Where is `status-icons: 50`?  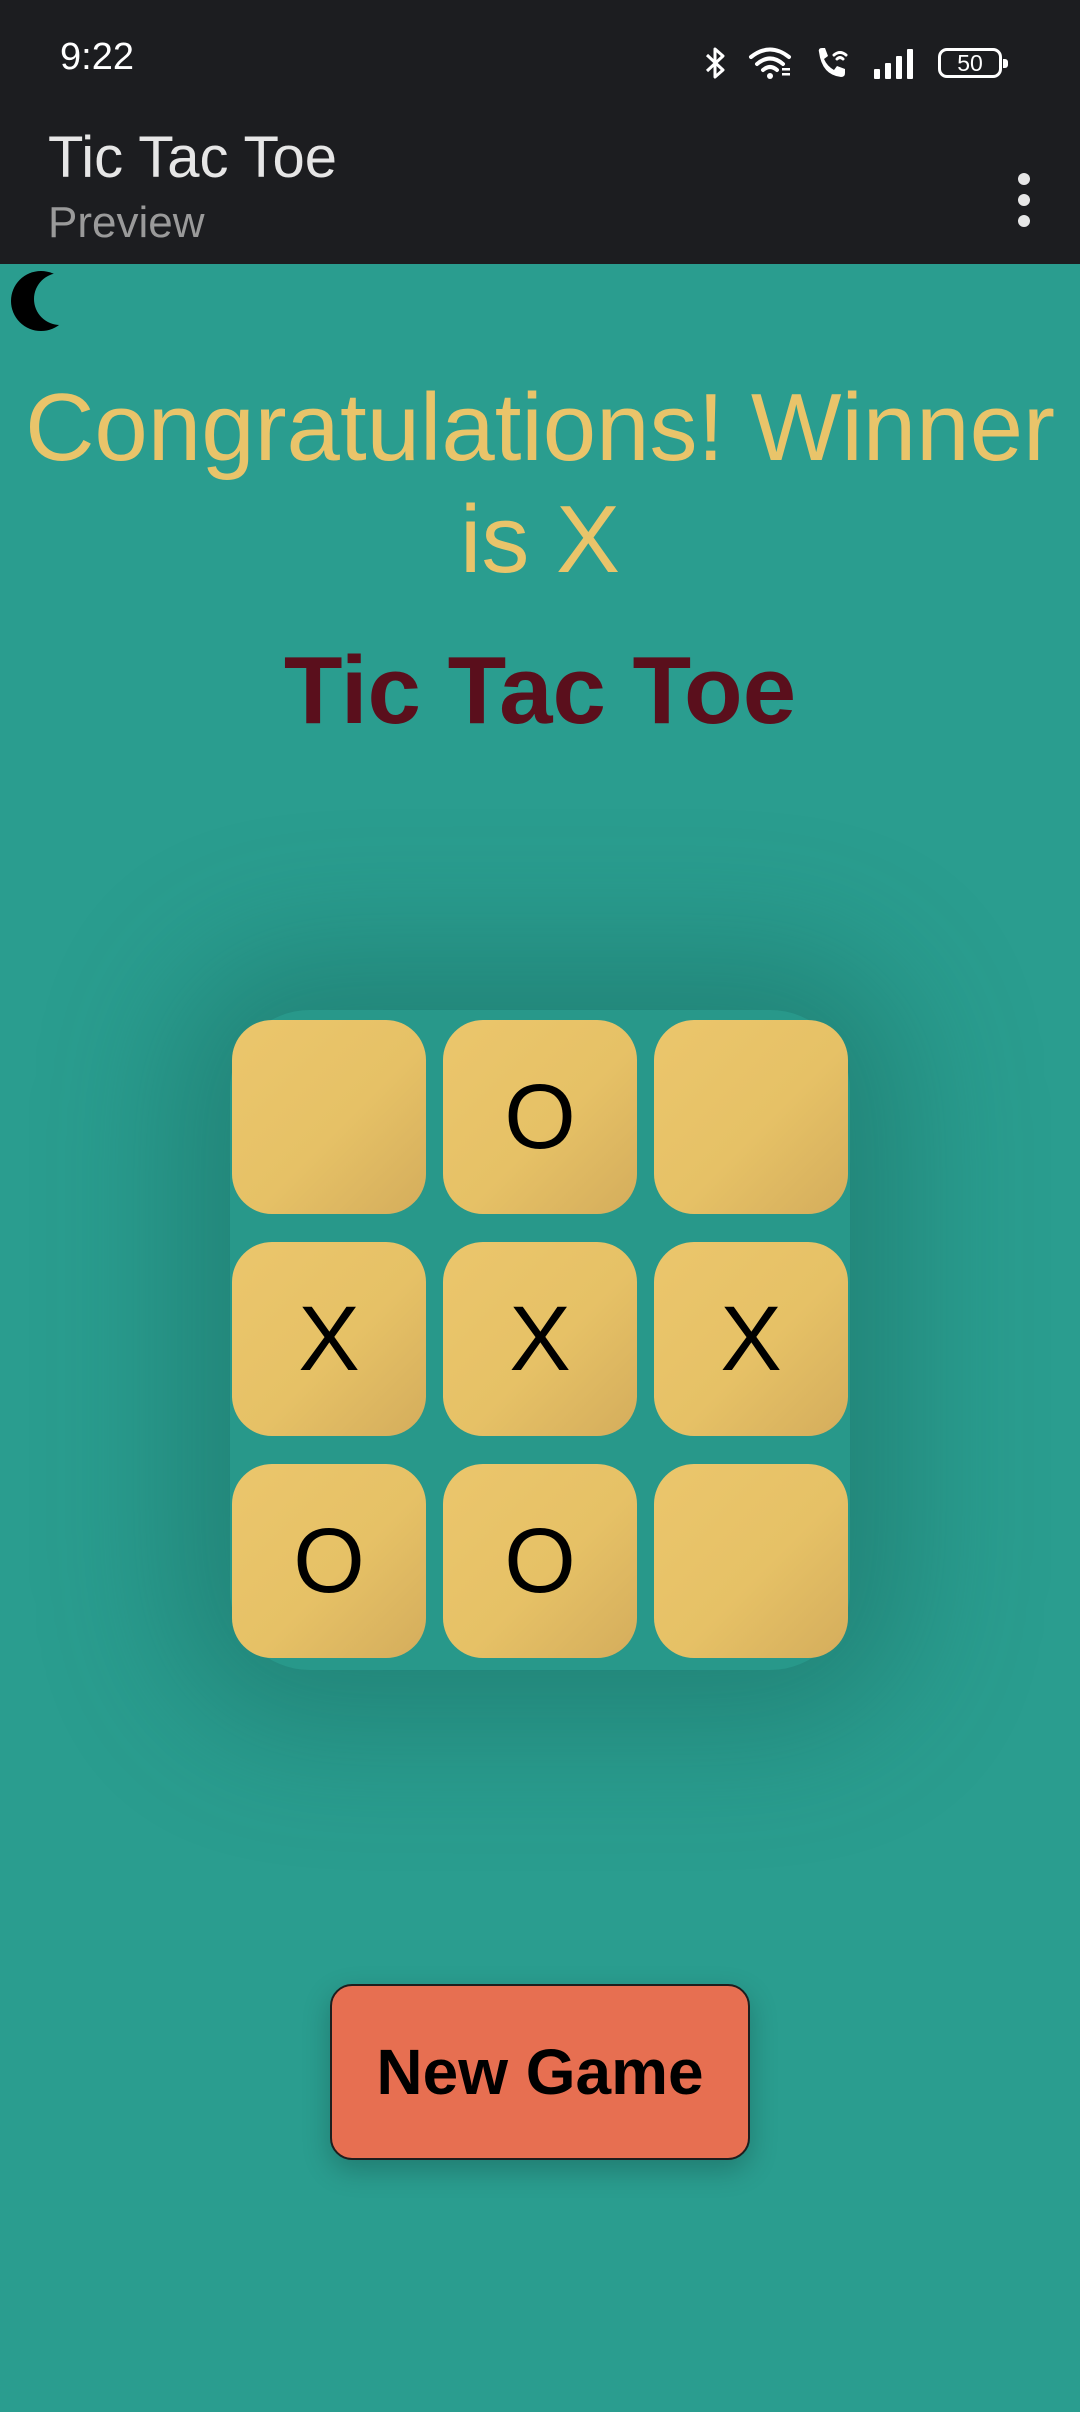
status-icons: 50 is located at coordinates (856, 63).